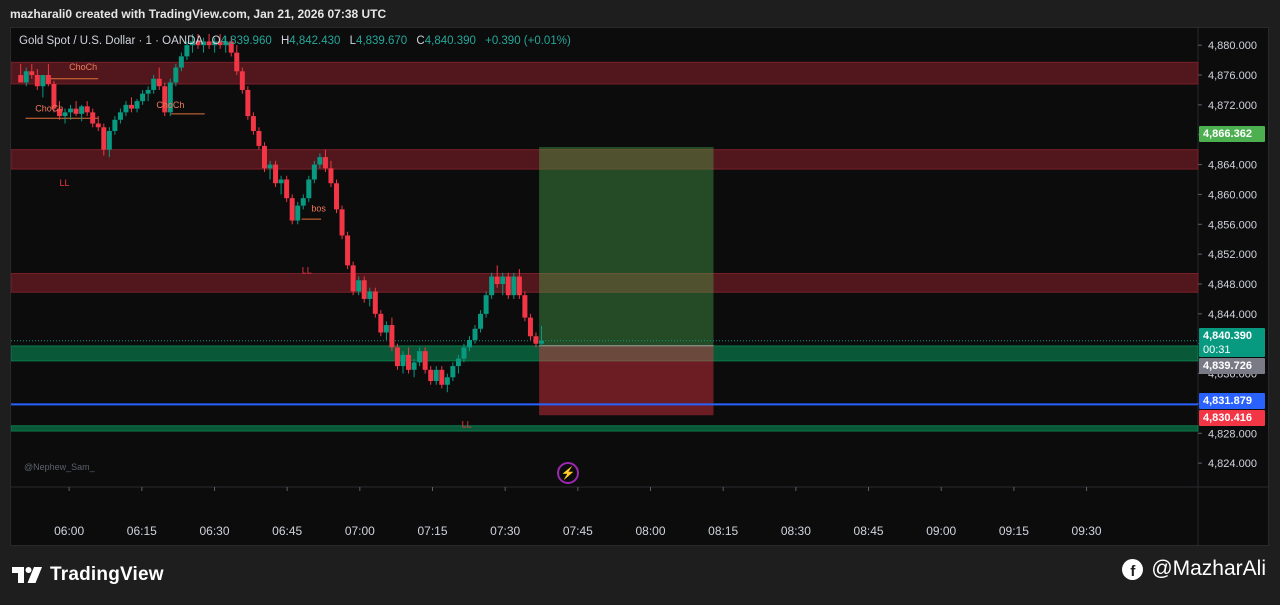  What do you see at coordinates (382, 41) in the screenshot?
I see `low-value: 4,839.670` at bounding box center [382, 41].